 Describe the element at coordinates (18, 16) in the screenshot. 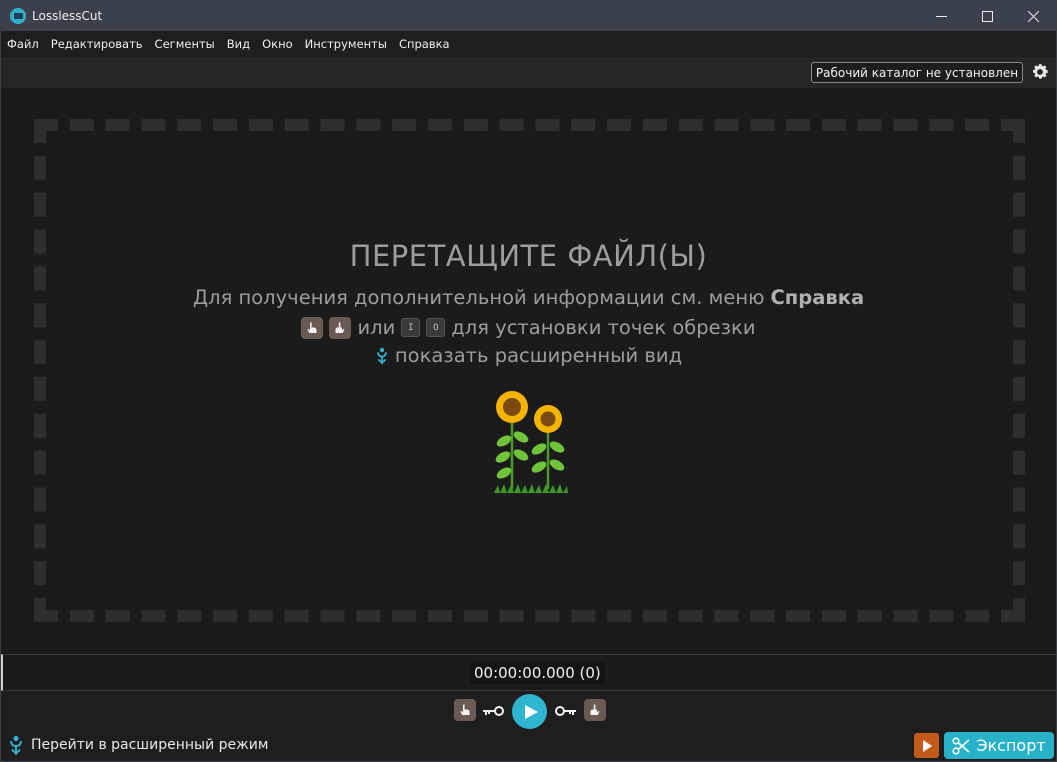

I see `app-logo-icon` at that location.